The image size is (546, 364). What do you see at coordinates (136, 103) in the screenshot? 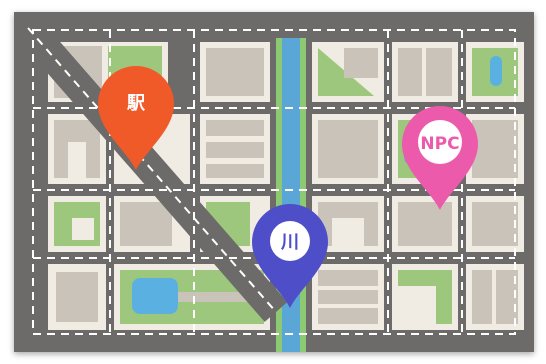
I see `marker-label-station: 駅` at bounding box center [136, 103].